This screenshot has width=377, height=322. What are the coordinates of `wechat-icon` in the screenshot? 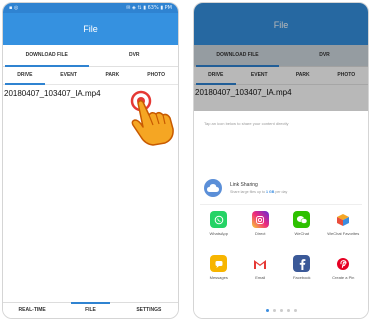 It's located at (302, 219).